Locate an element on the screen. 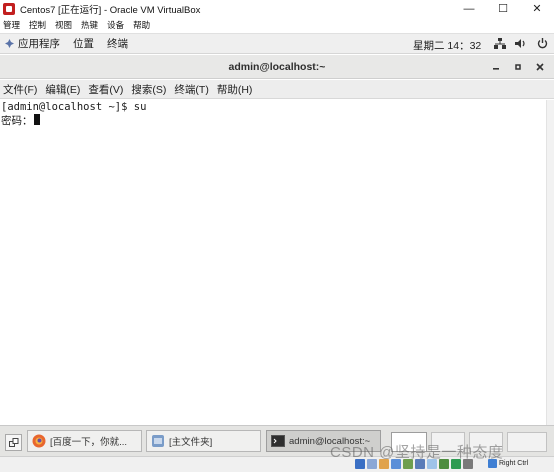 This screenshot has width=554, height=472. terminal-password-prompt: 密码： is located at coordinates (273, 120).